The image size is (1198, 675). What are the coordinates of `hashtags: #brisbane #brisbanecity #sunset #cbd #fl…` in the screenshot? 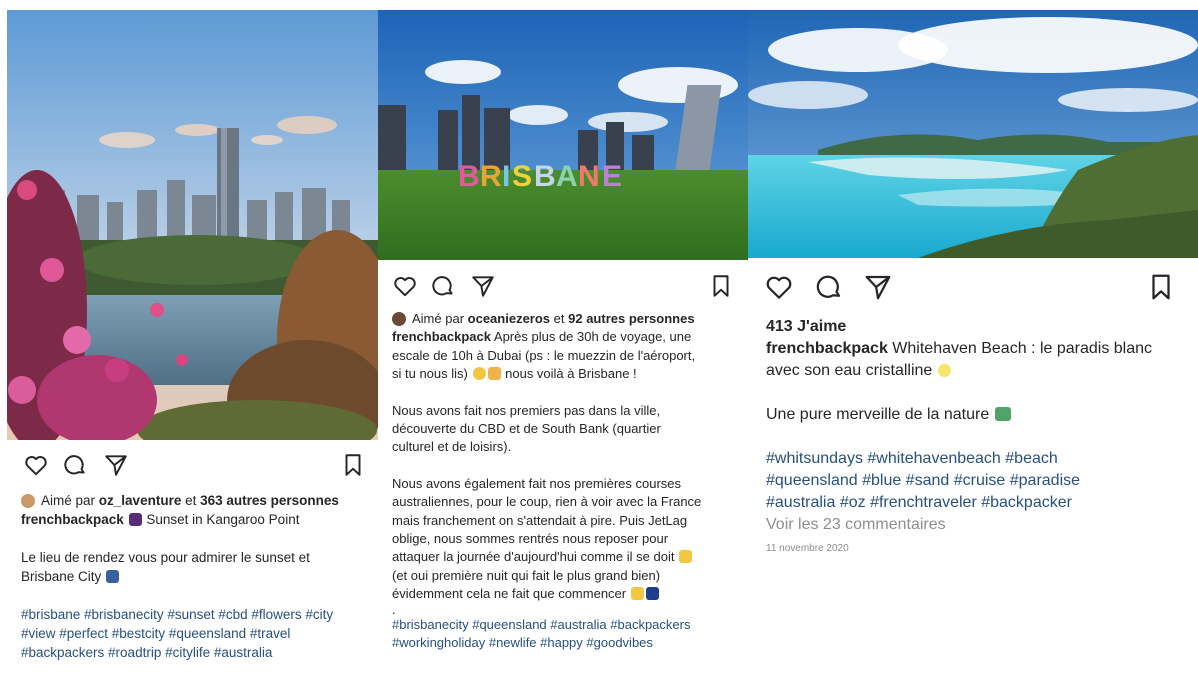 It's located at (194, 633).